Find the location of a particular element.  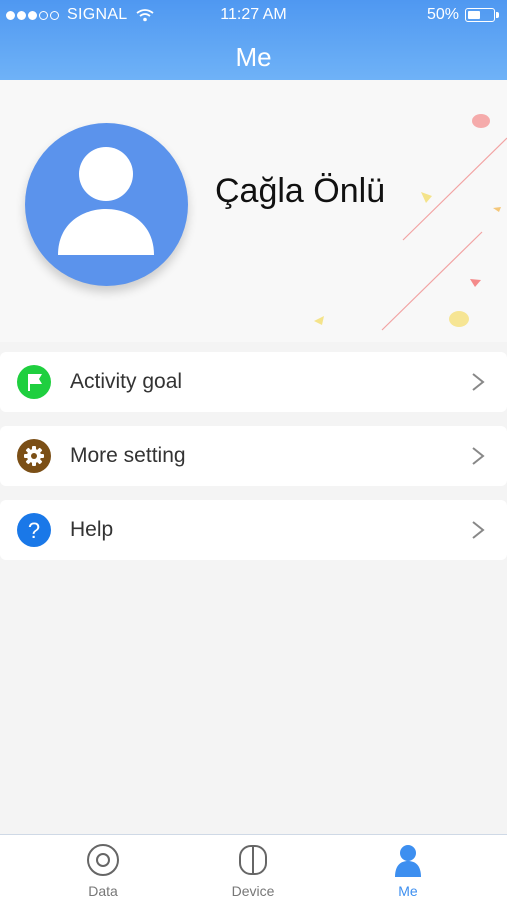

user-name: Çağla Önlü is located at coordinates (300, 191).